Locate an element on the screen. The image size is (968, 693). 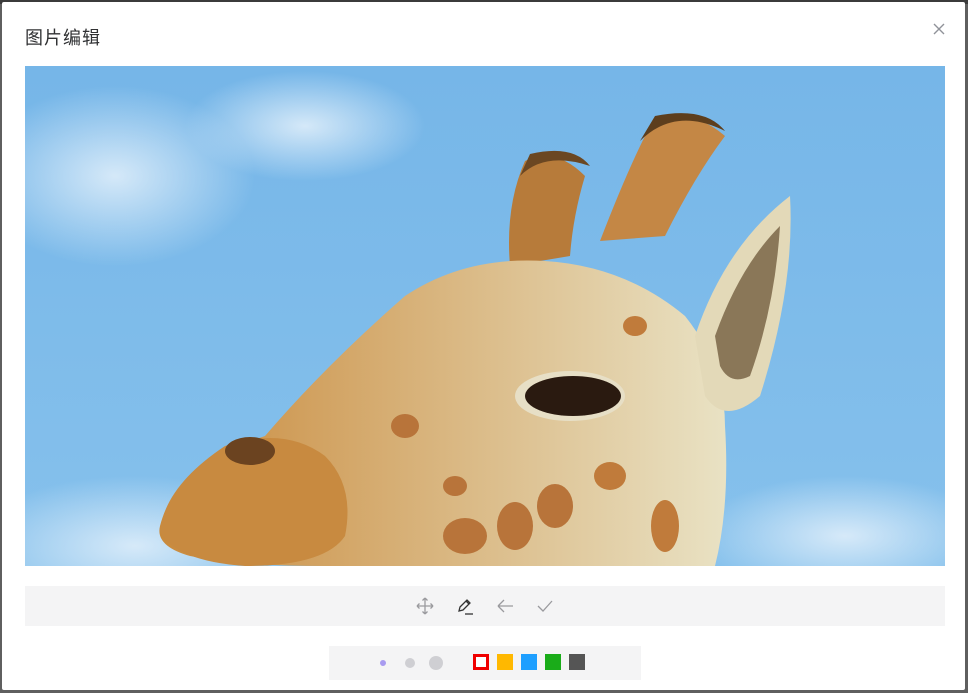
move-tool-button is located at coordinates (425, 606).